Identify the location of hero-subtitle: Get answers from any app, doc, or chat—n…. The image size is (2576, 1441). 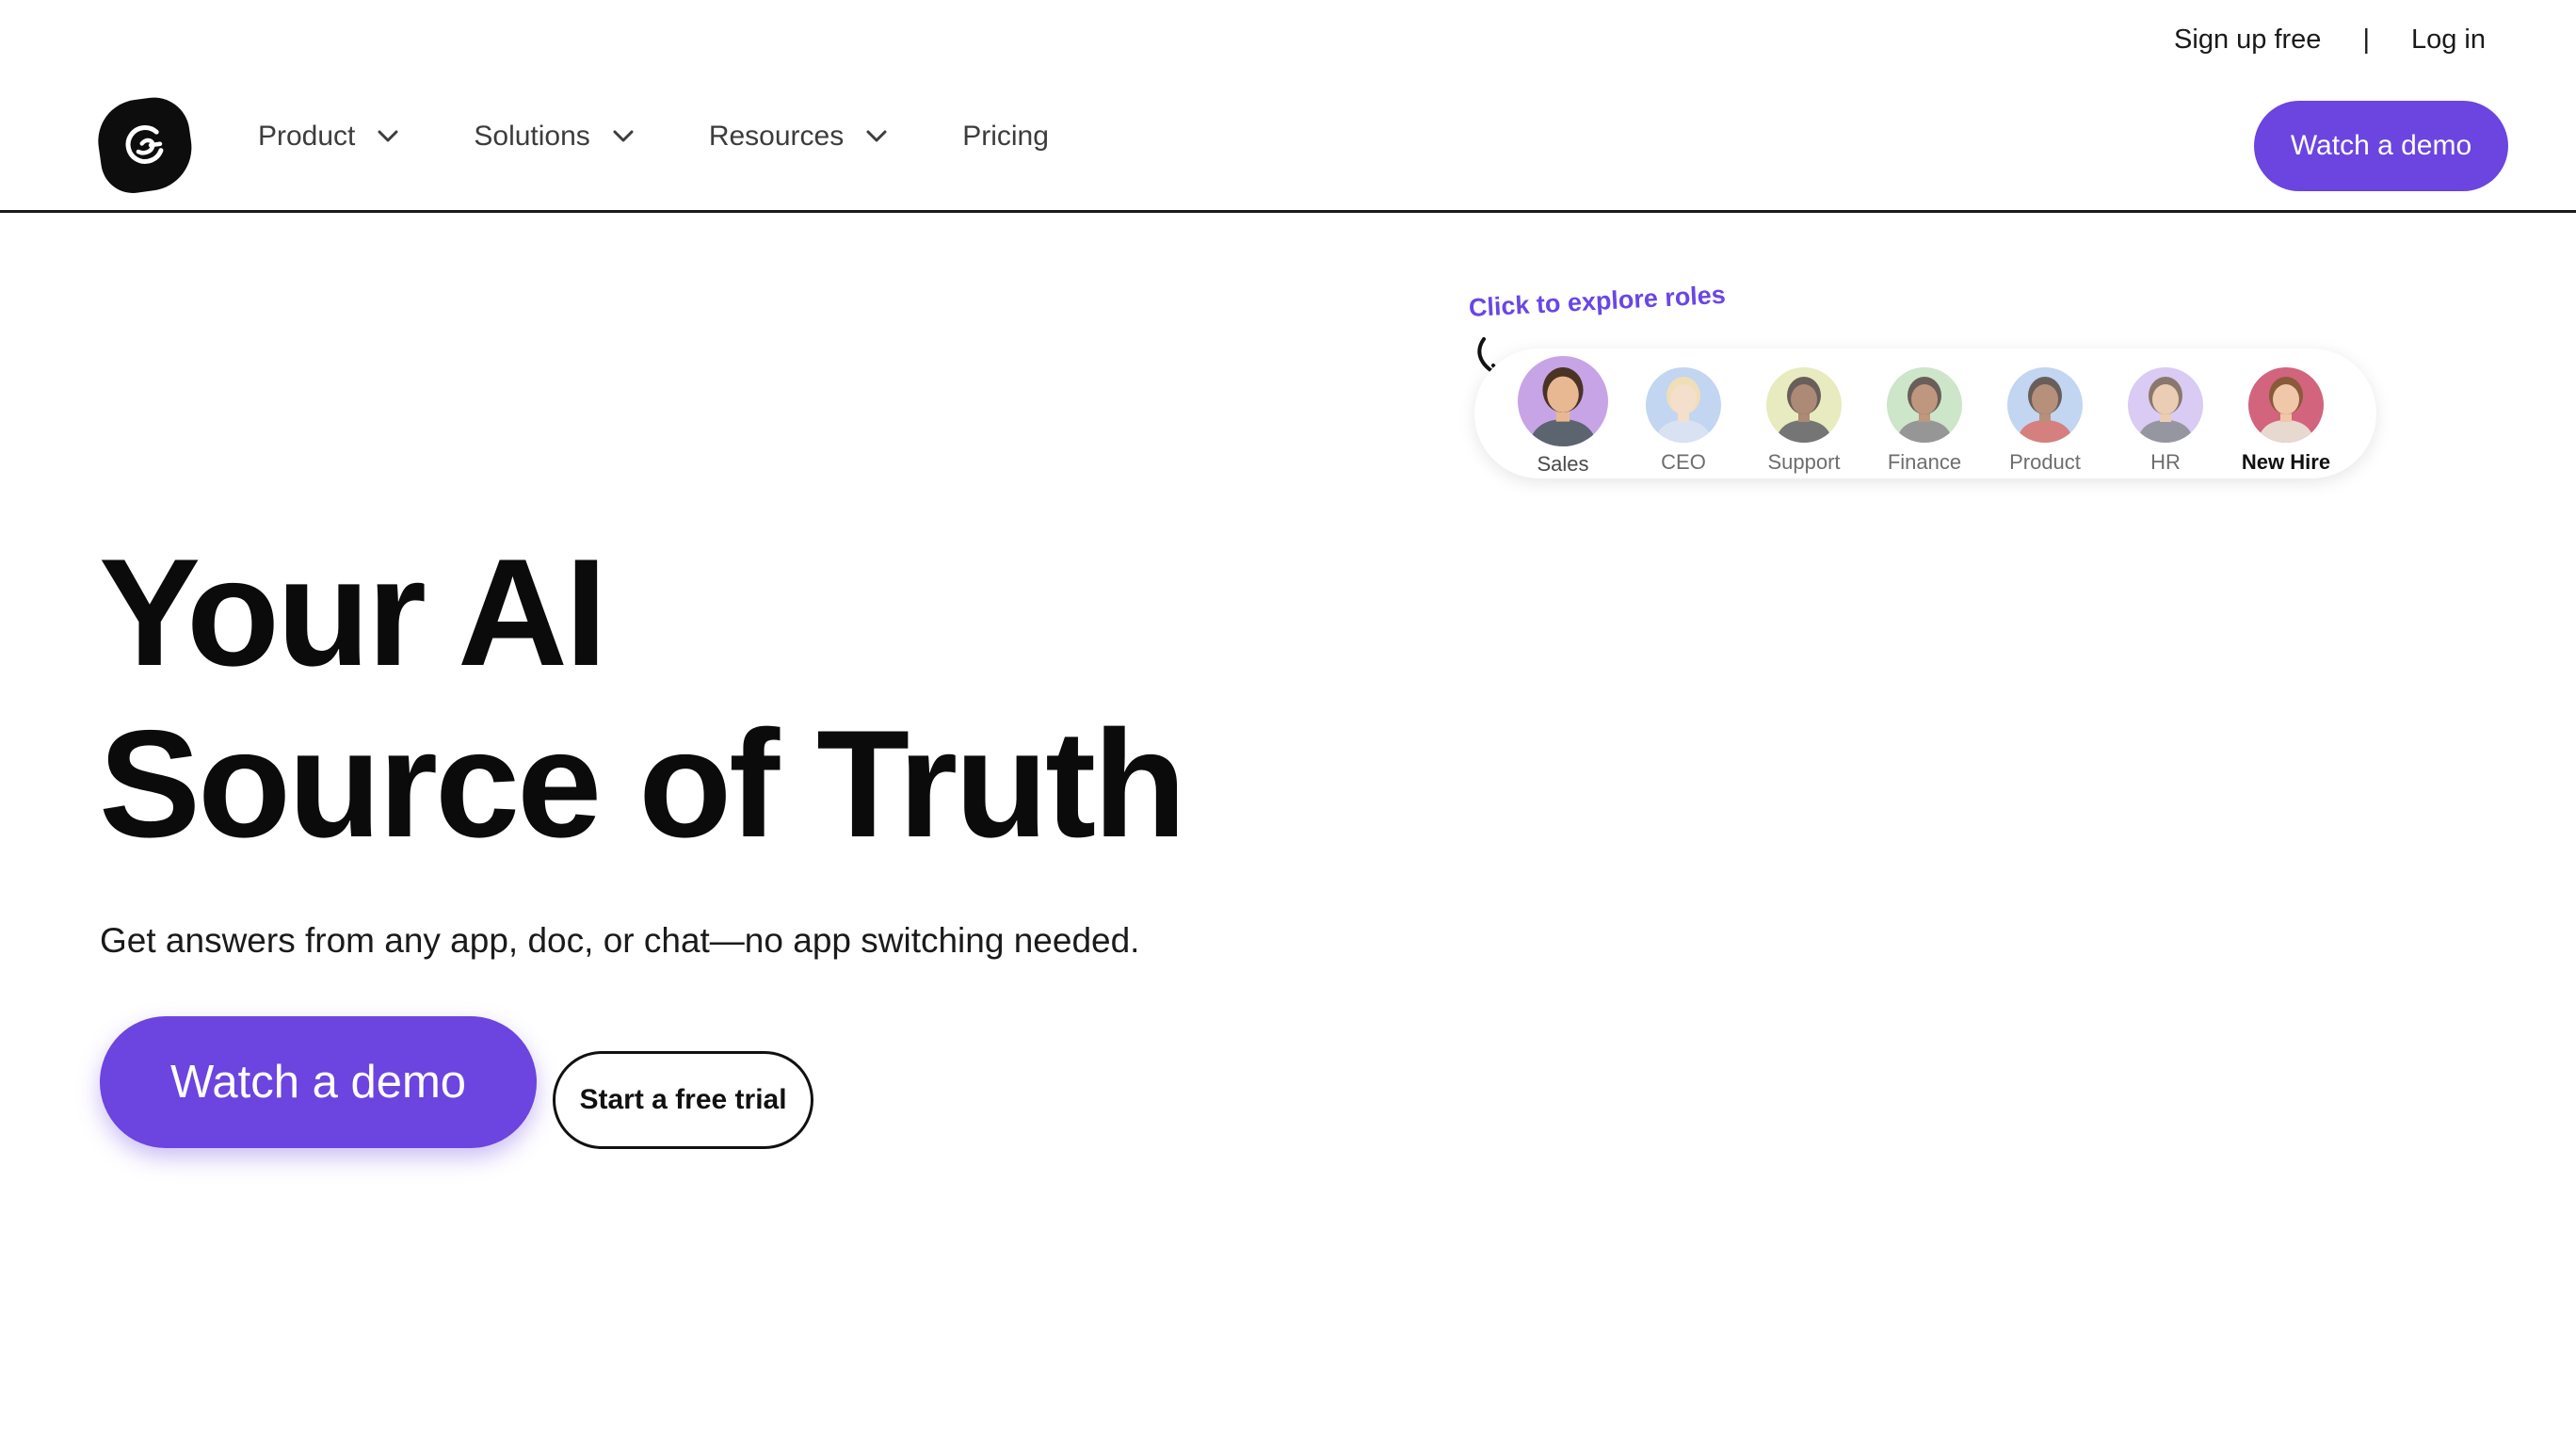
(620, 940).